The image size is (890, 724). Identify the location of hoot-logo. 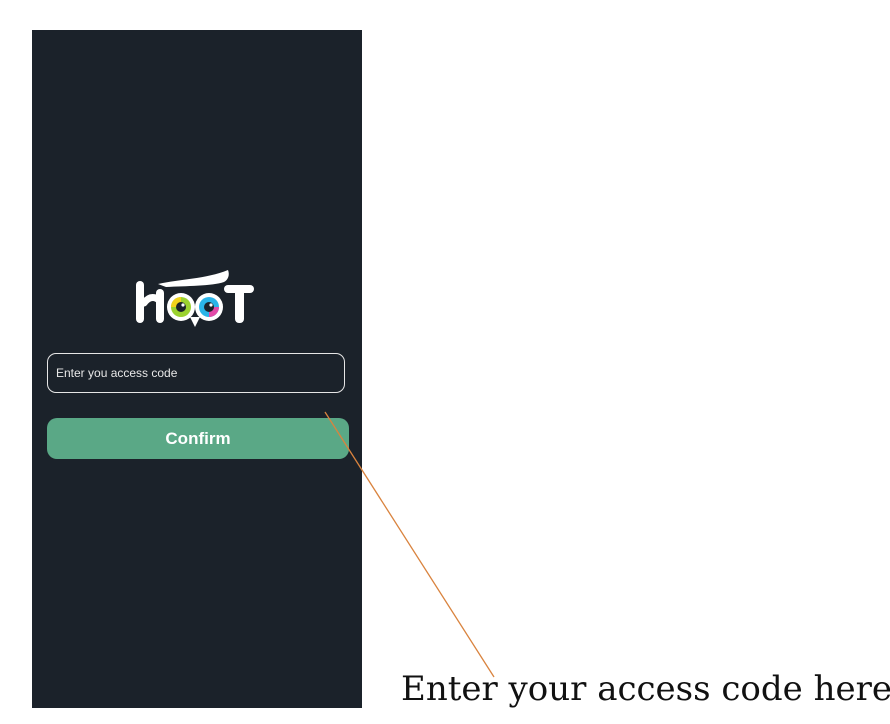
(195, 298).